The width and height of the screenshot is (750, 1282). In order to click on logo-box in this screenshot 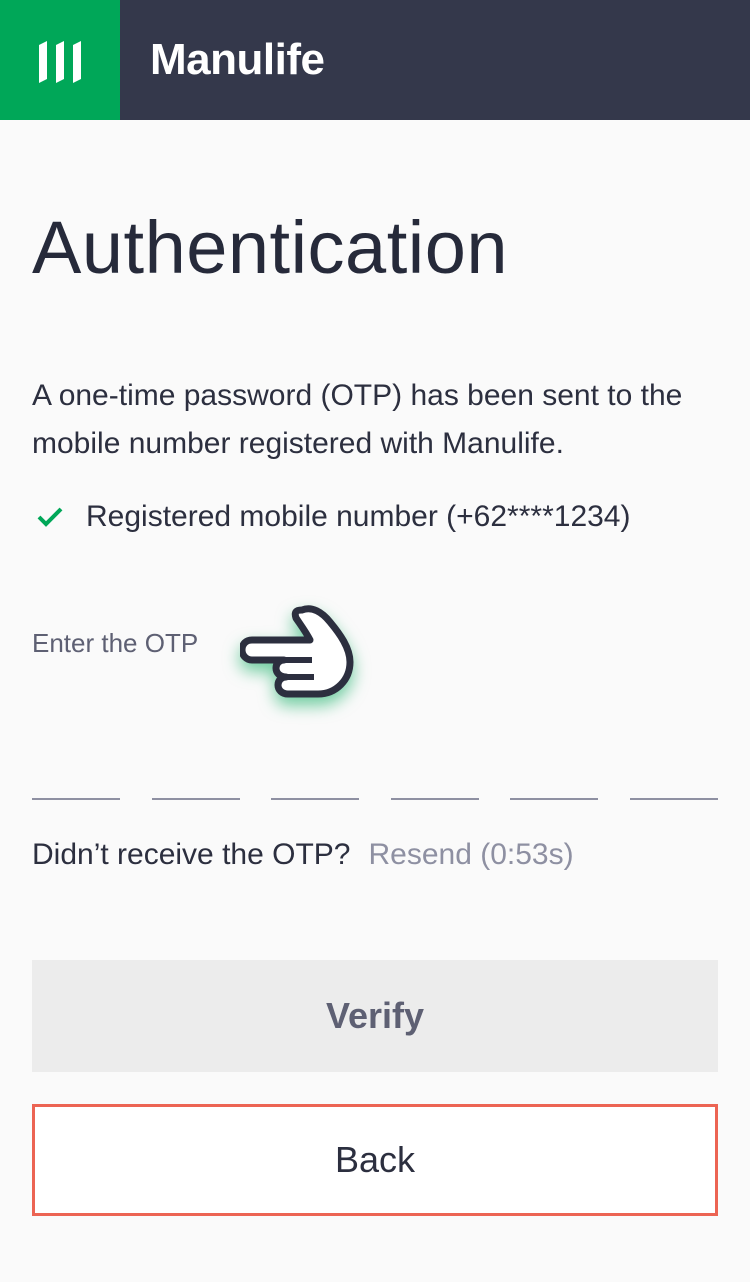, I will do `click(60, 60)`.